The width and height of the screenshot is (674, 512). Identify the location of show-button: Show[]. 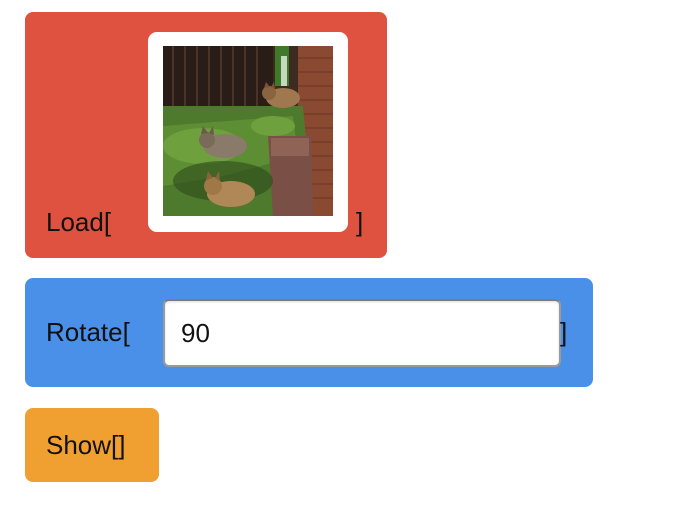
(92, 445).